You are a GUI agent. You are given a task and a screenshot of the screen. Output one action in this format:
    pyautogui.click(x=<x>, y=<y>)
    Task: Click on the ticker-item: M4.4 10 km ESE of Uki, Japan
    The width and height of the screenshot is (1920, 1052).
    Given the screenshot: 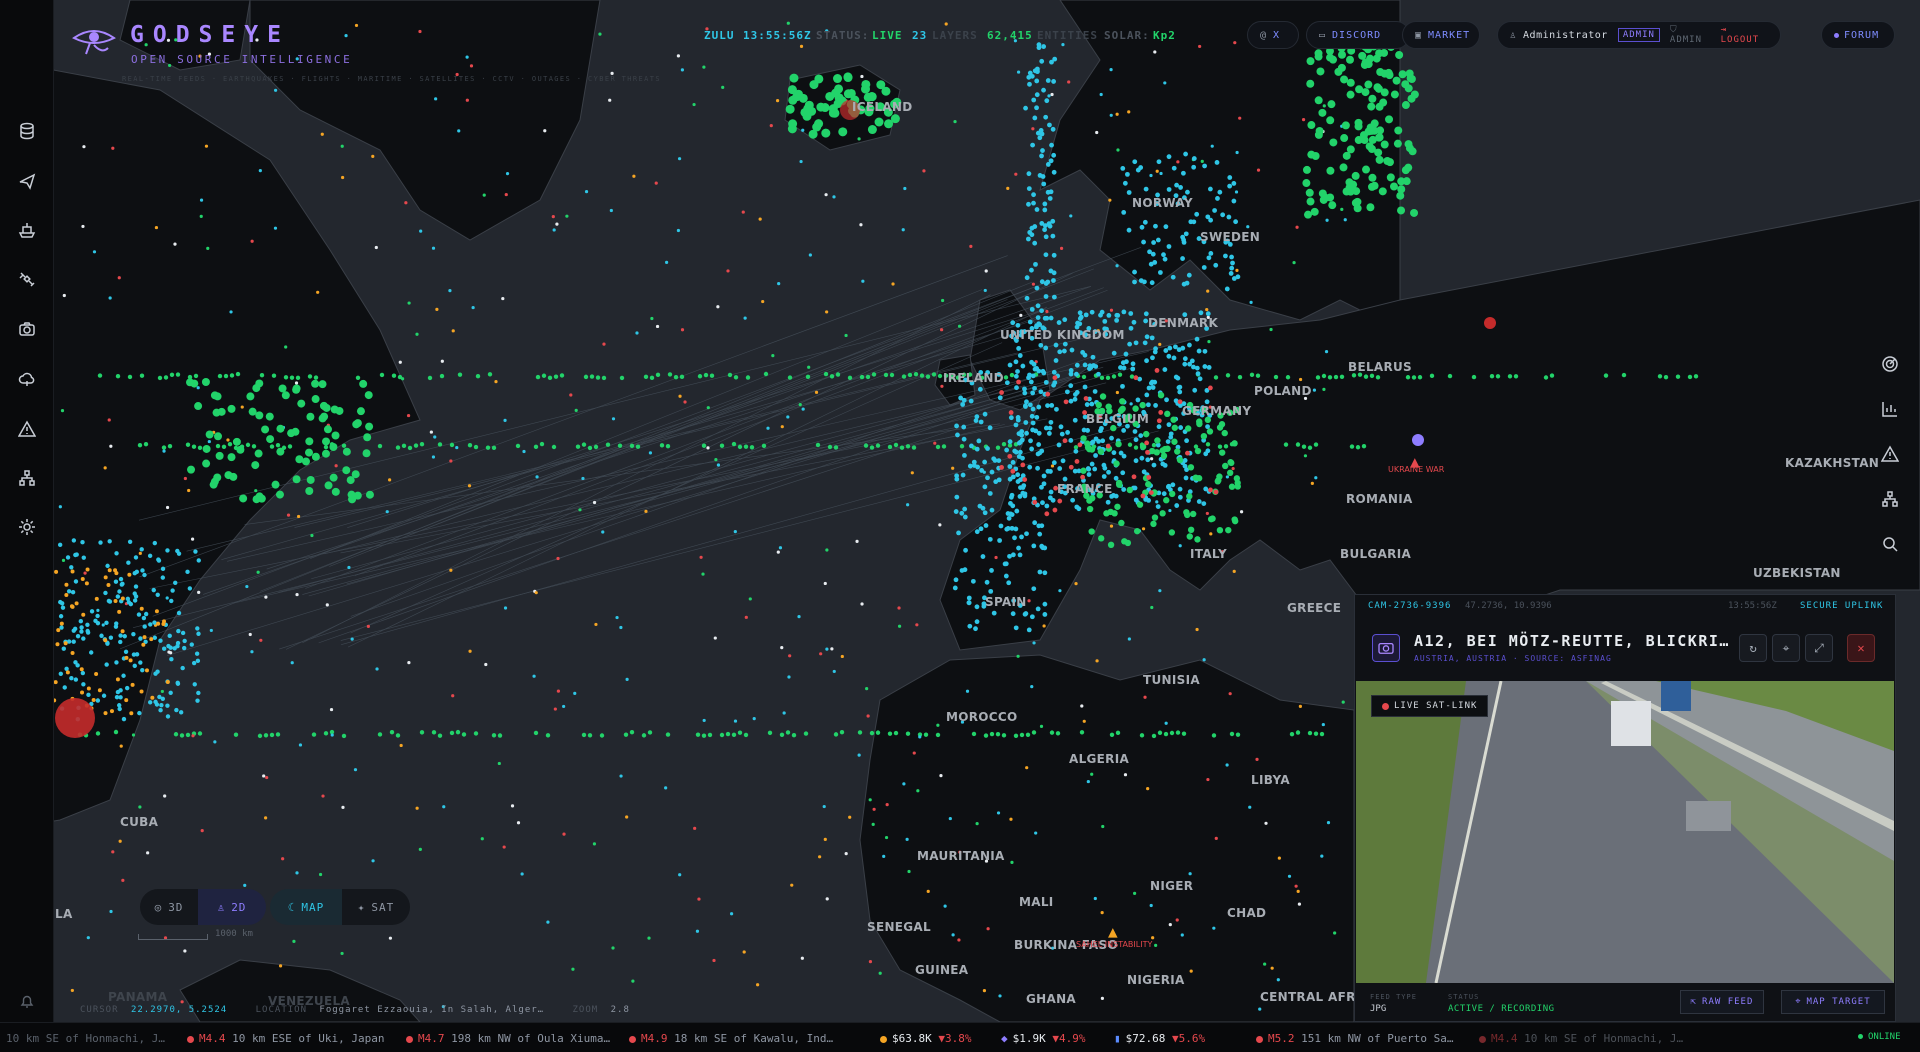 What is the action you would take?
    pyautogui.click(x=285, y=1038)
    